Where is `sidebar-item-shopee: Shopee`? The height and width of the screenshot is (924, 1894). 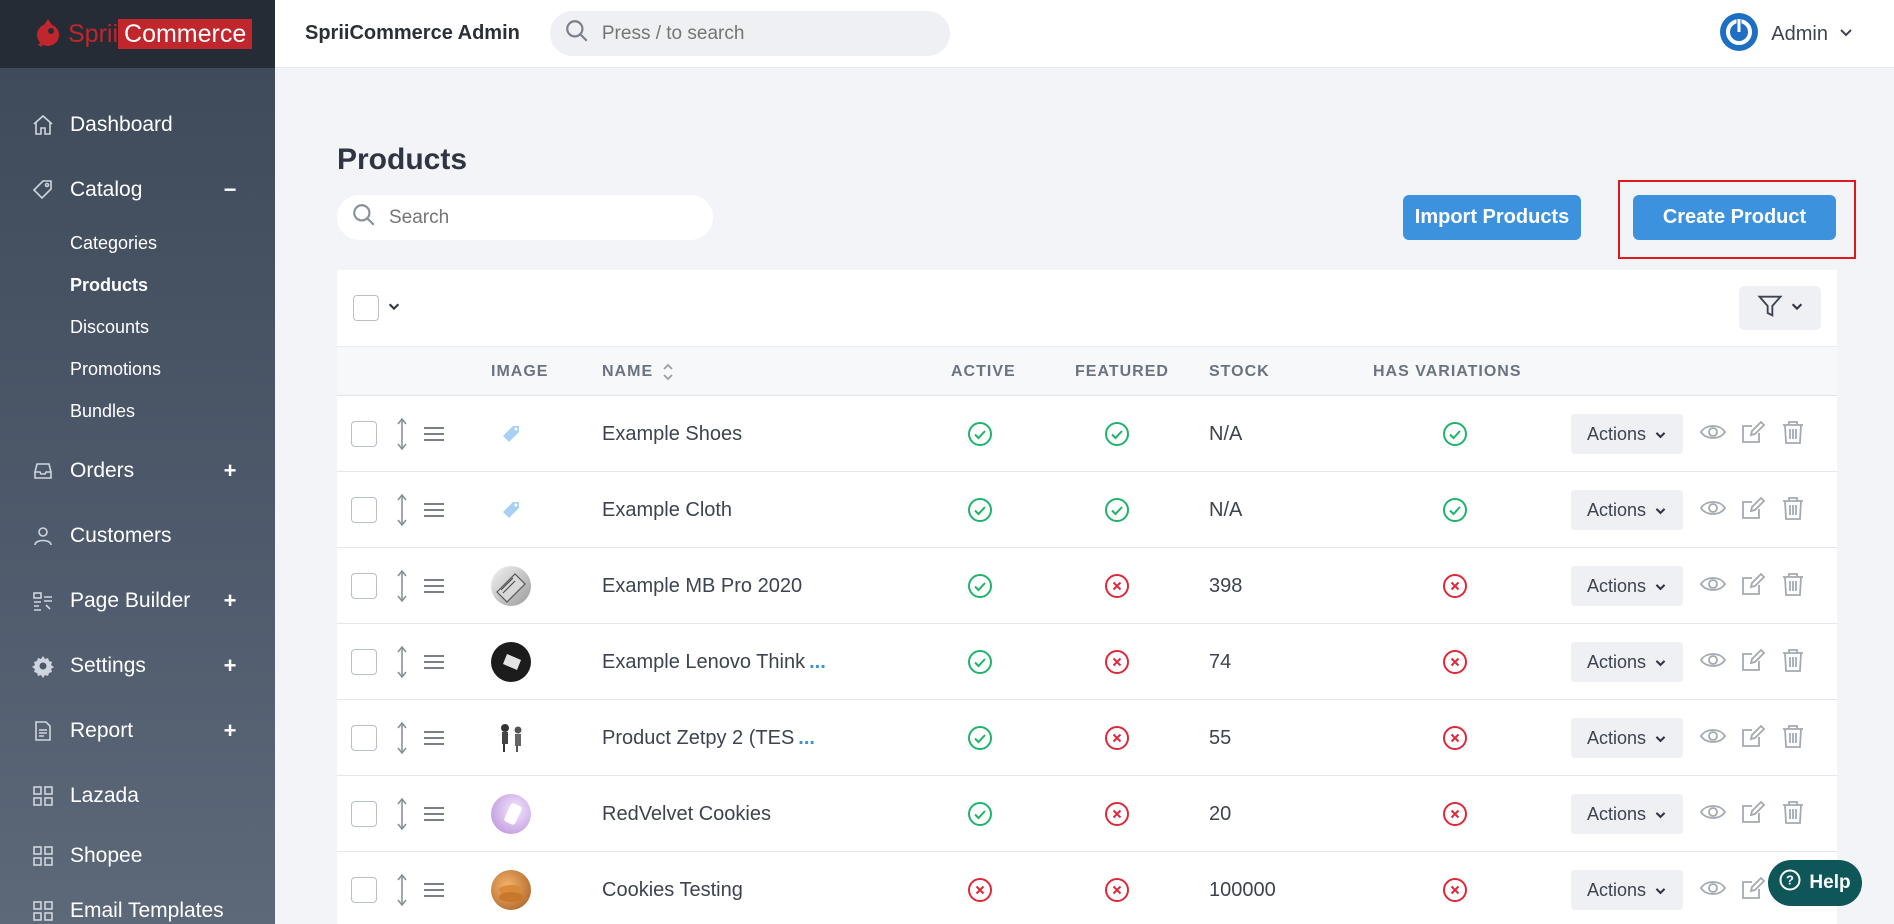
sidebar-item-shopee: Shopee is located at coordinates (137, 855).